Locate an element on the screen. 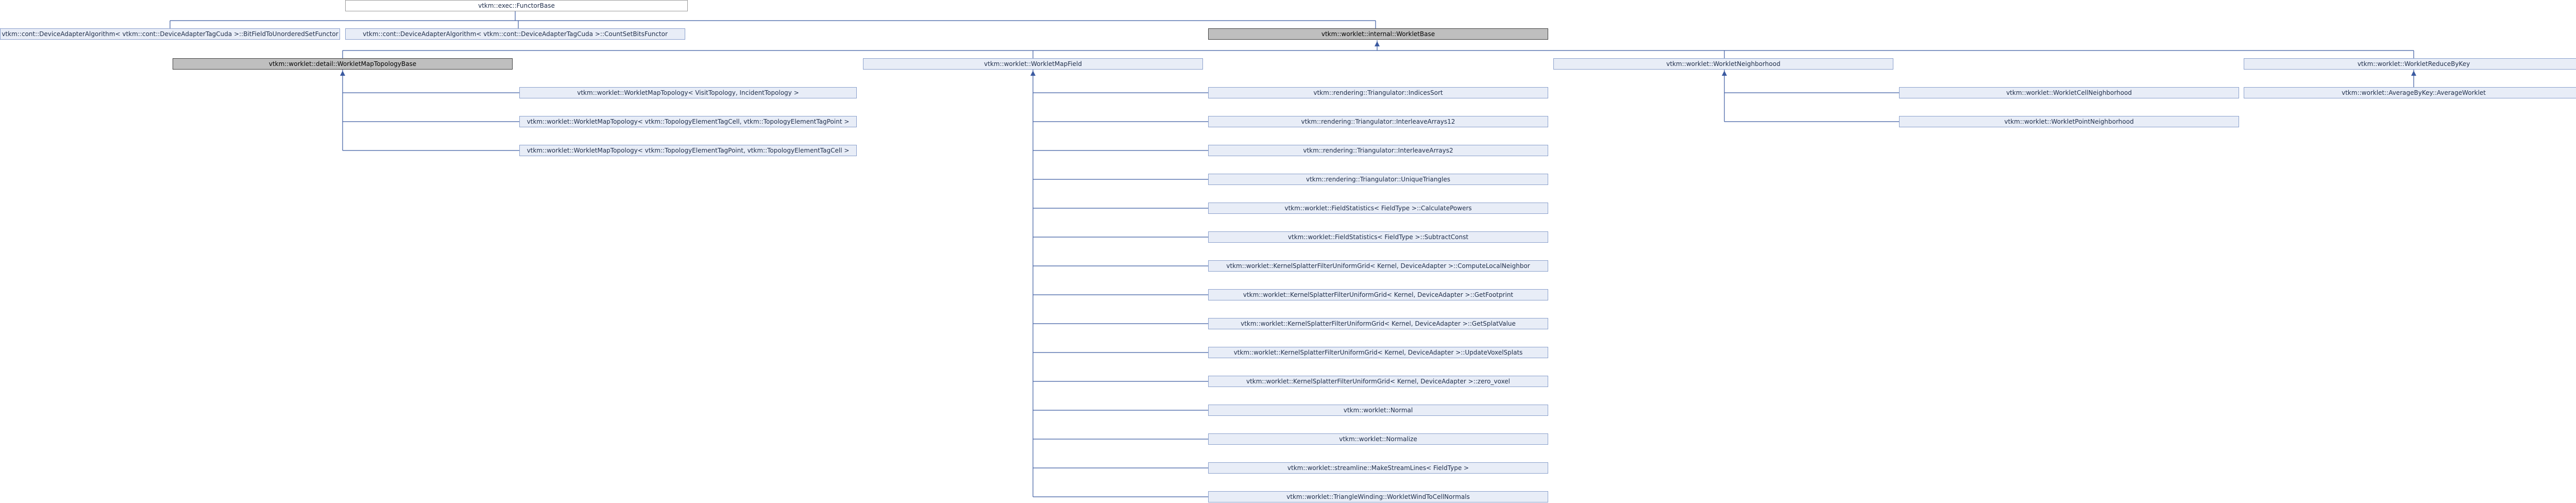 The width and height of the screenshot is (2576, 503). edge-topobase-children is located at coordinates (430, 110).